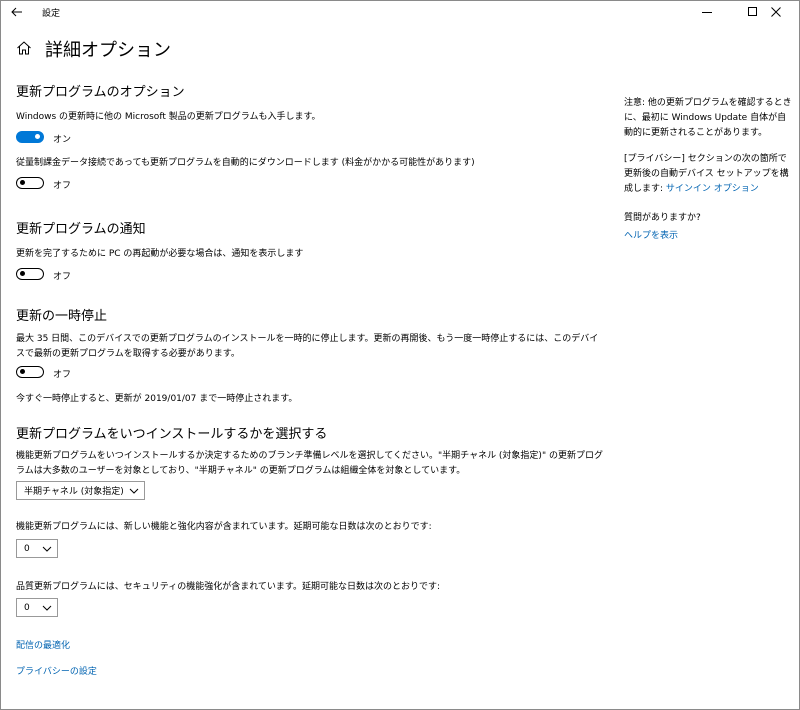 The image size is (800, 710). I want to click on branch-readiness-select: 半期チャネル (対象指定), so click(80, 490).